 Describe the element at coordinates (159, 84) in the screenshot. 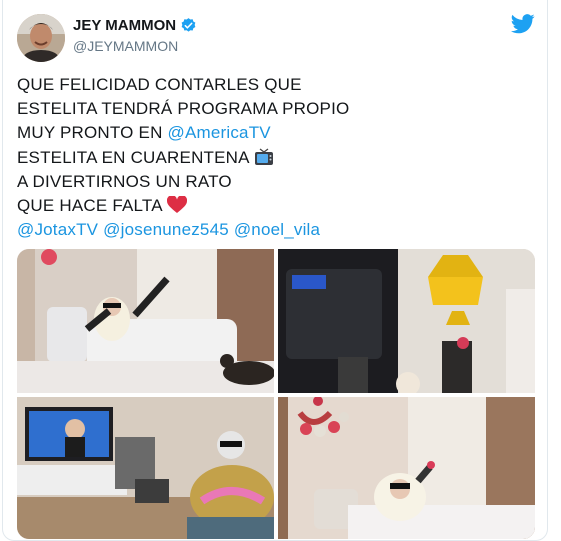

I see `tweet-line-1: QUE FELICIDAD CONTARLES QUE` at that location.